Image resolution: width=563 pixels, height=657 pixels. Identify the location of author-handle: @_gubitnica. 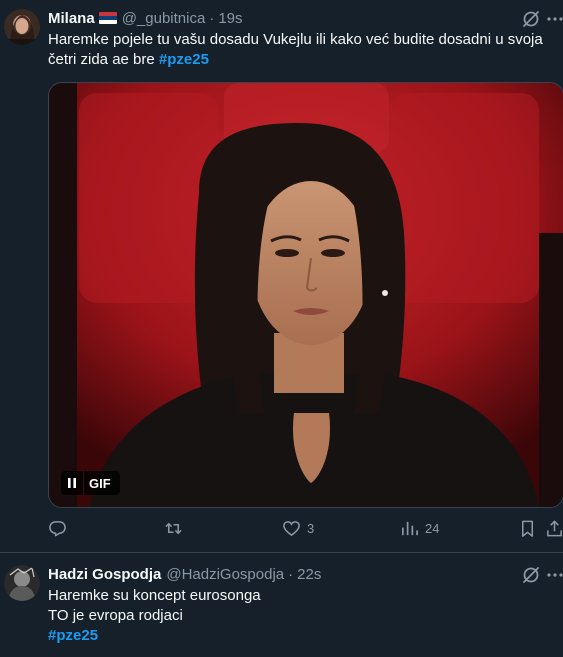
(164, 18).